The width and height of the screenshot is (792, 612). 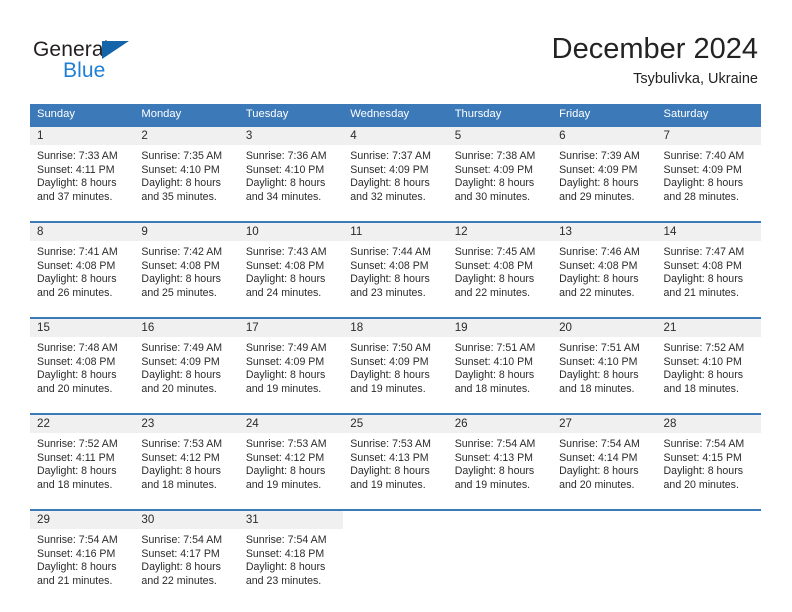 I want to click on day-number-band, so click(x=395, y=519).